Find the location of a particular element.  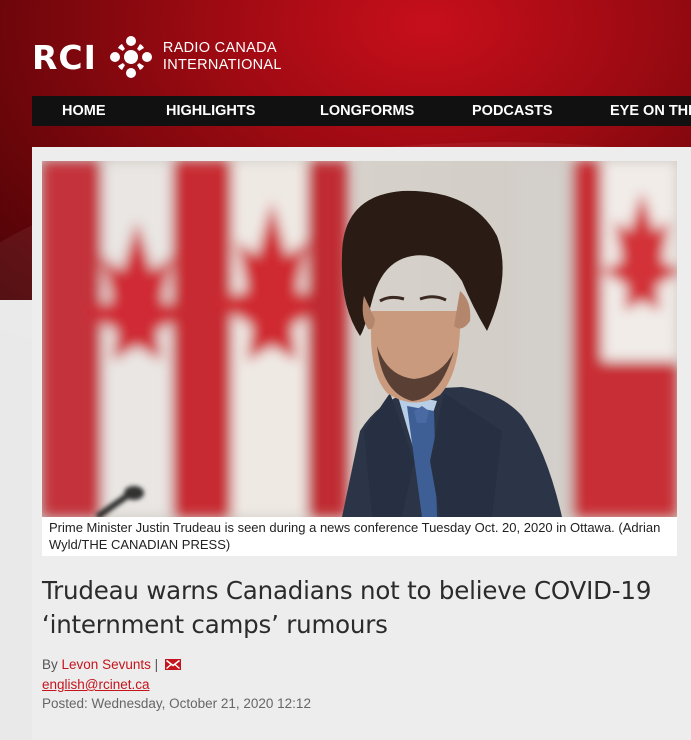

by-label: By is located at coordinates (50, 664).